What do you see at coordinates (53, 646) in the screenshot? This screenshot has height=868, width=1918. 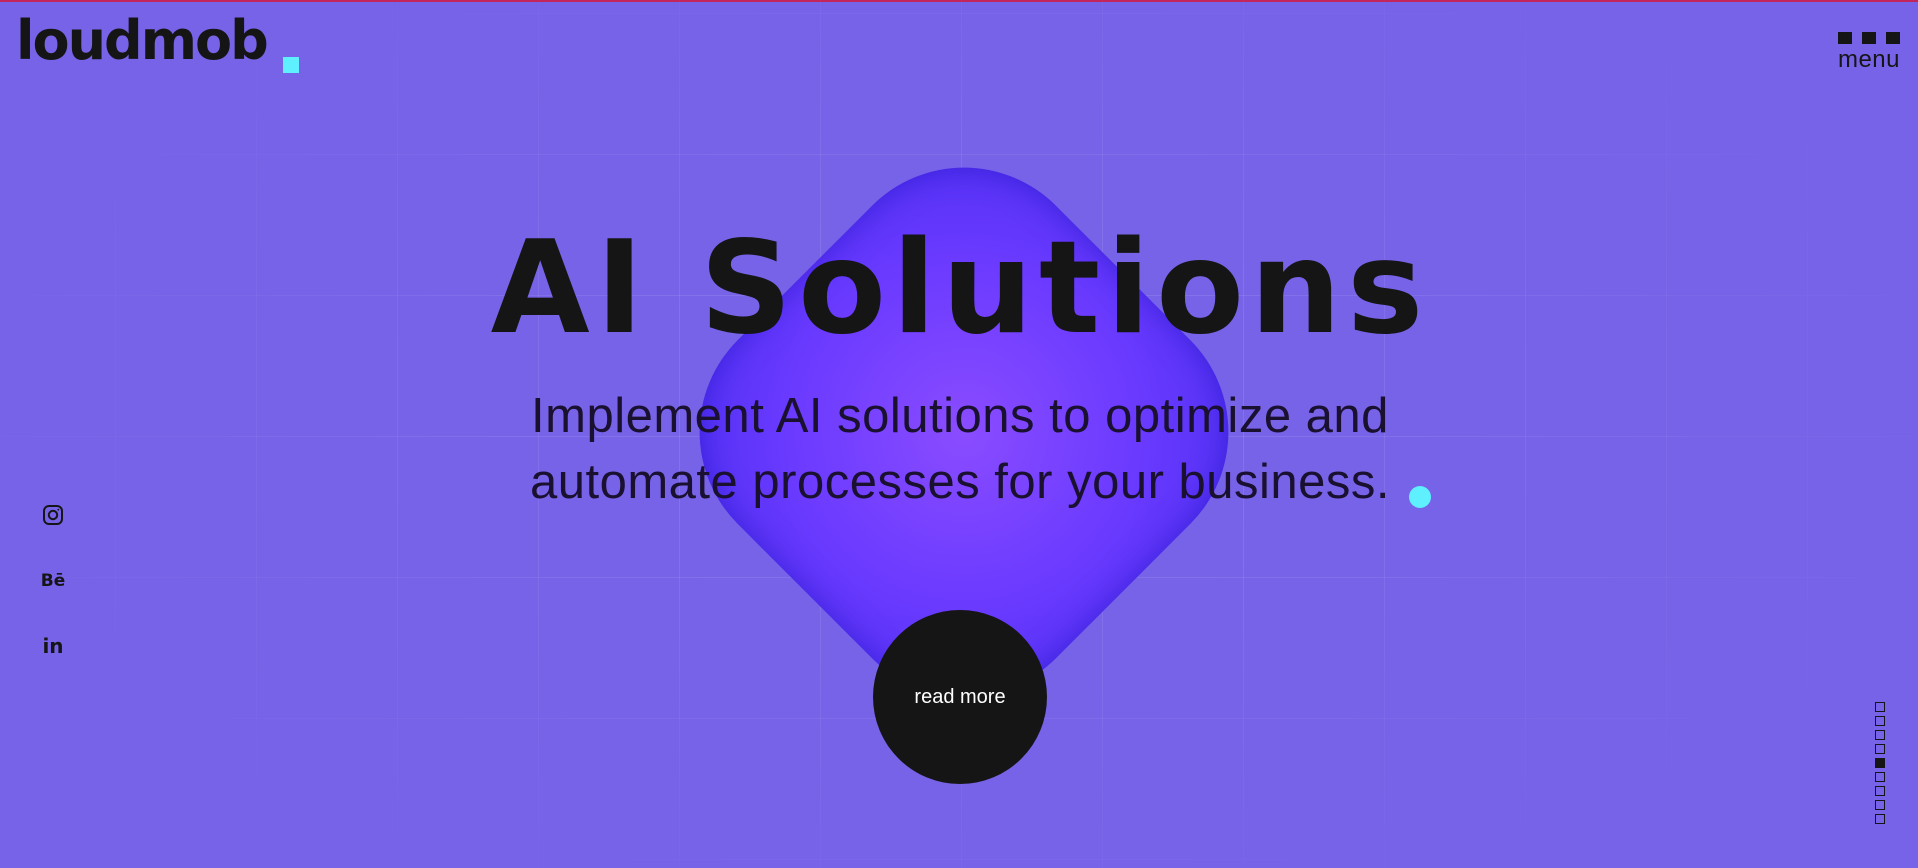 I see `linkedin-icon: in` at bounding box center [53, 646].